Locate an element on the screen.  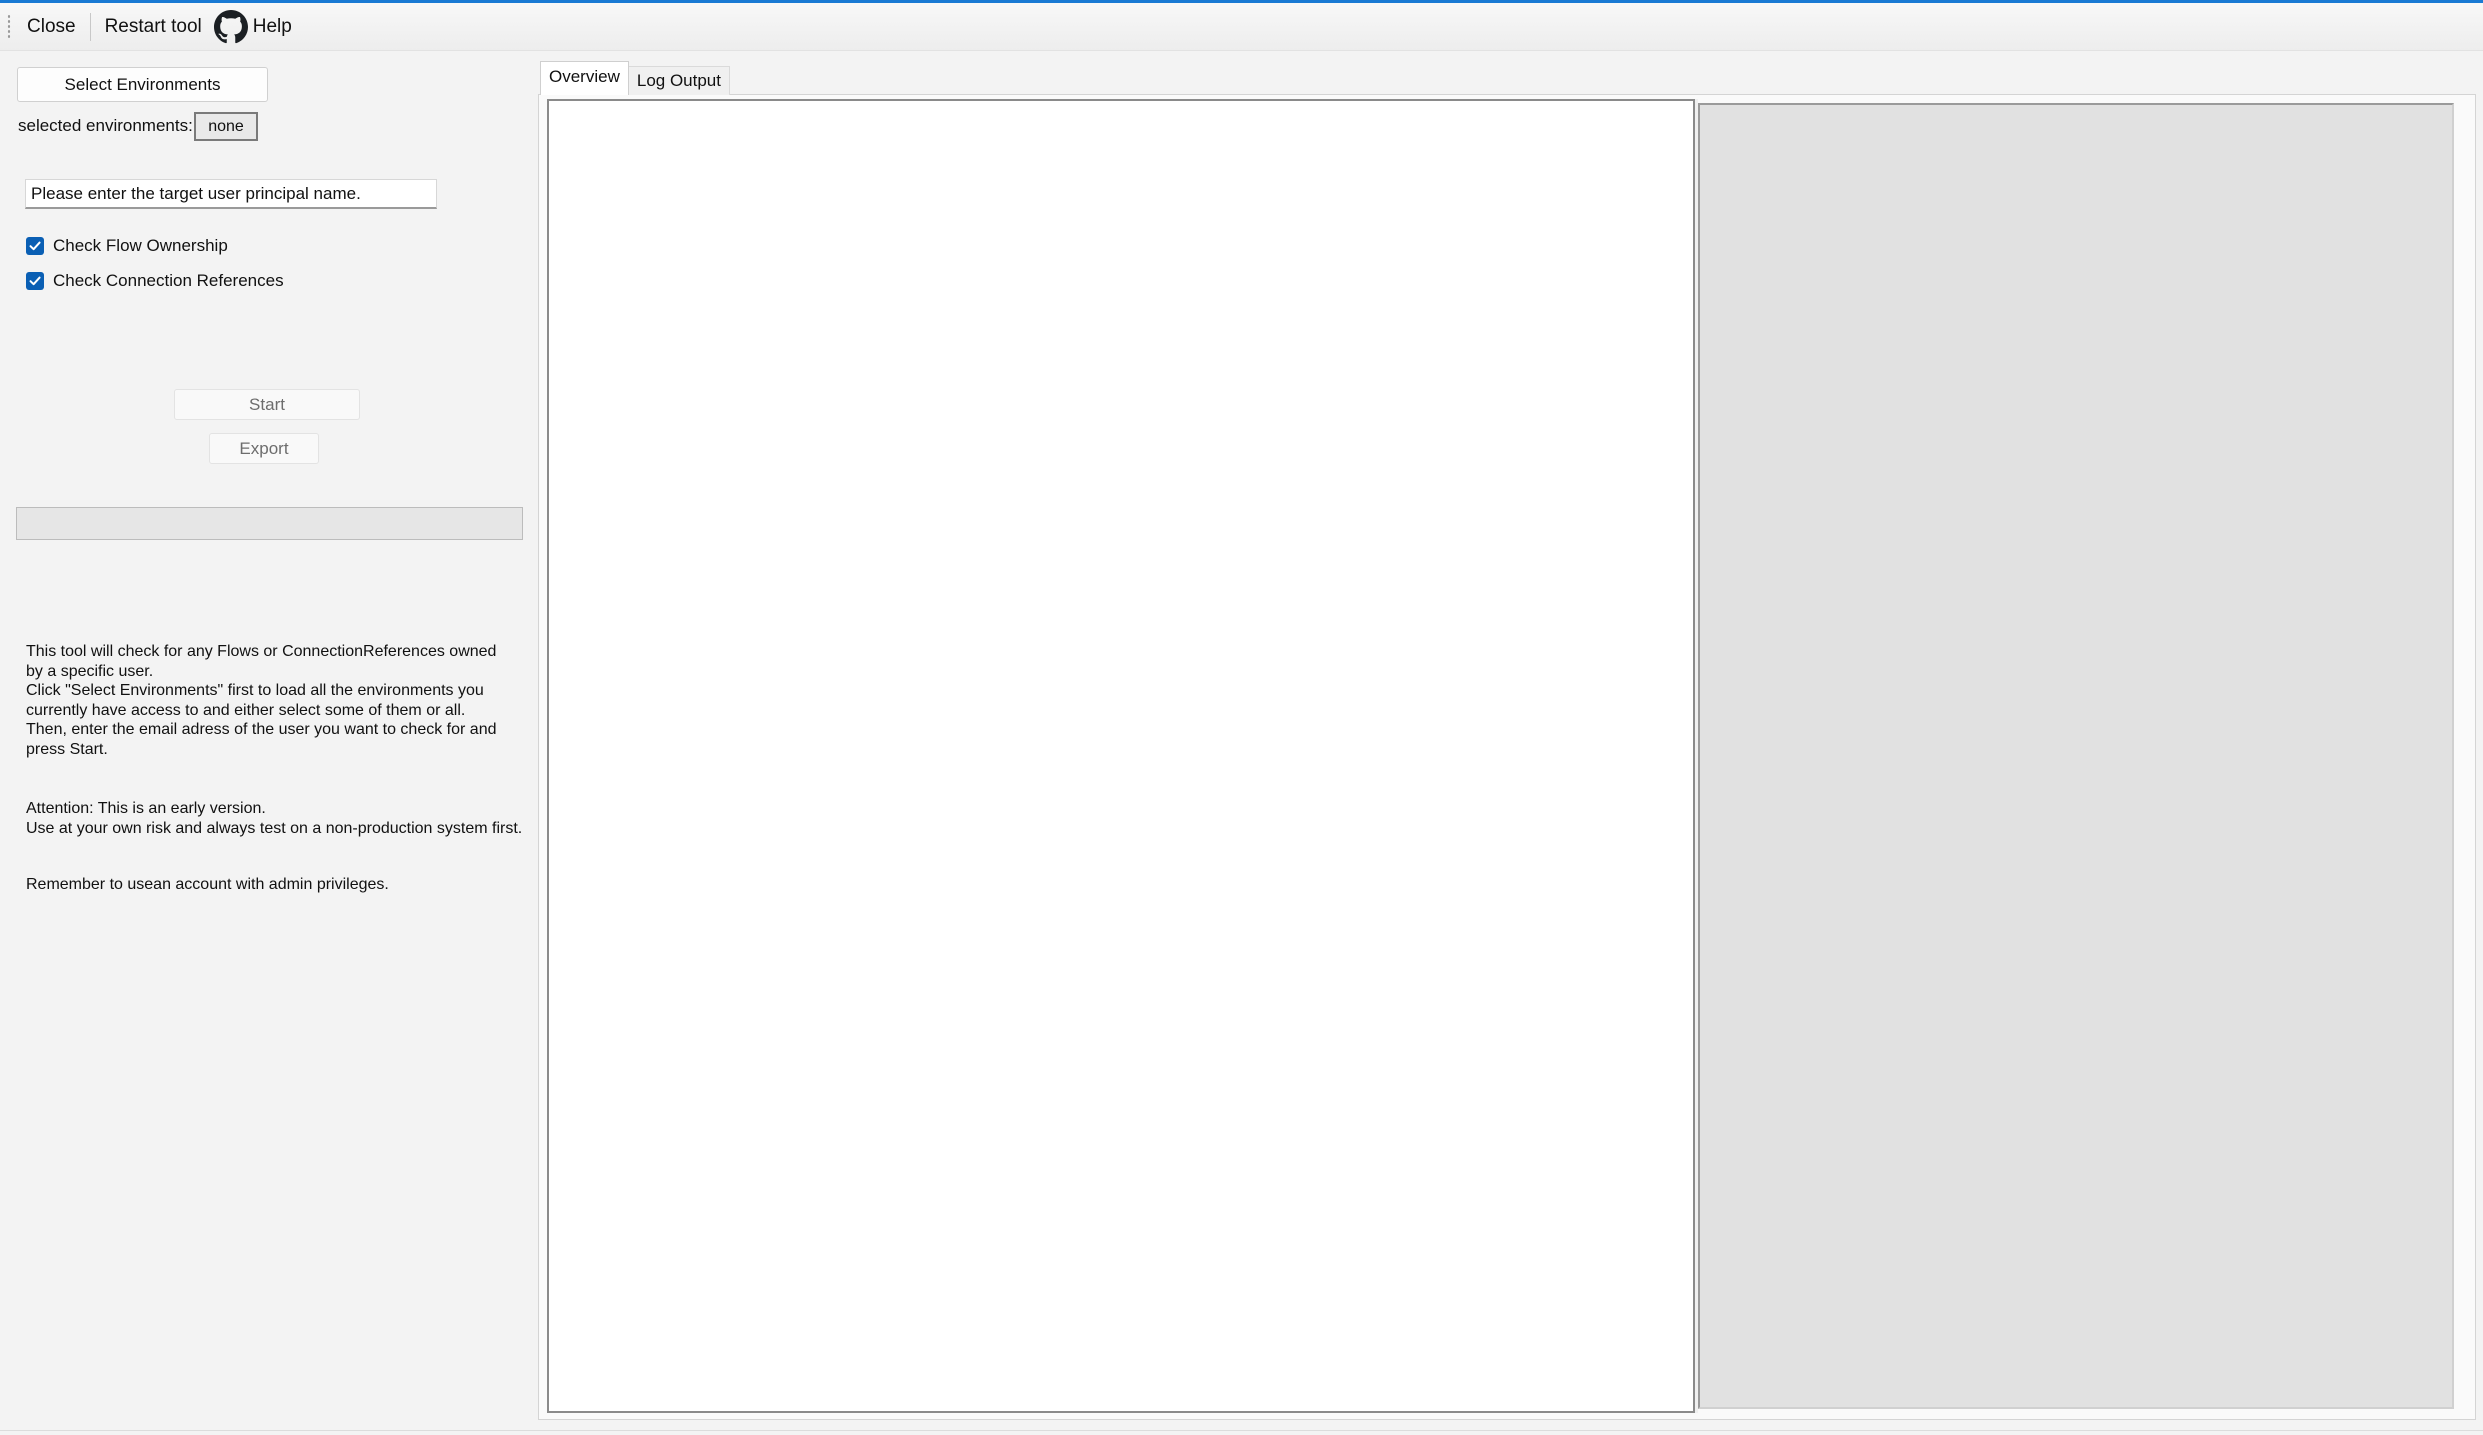
restart-tool-button: Restart tool is located at coordinates (153, 27).